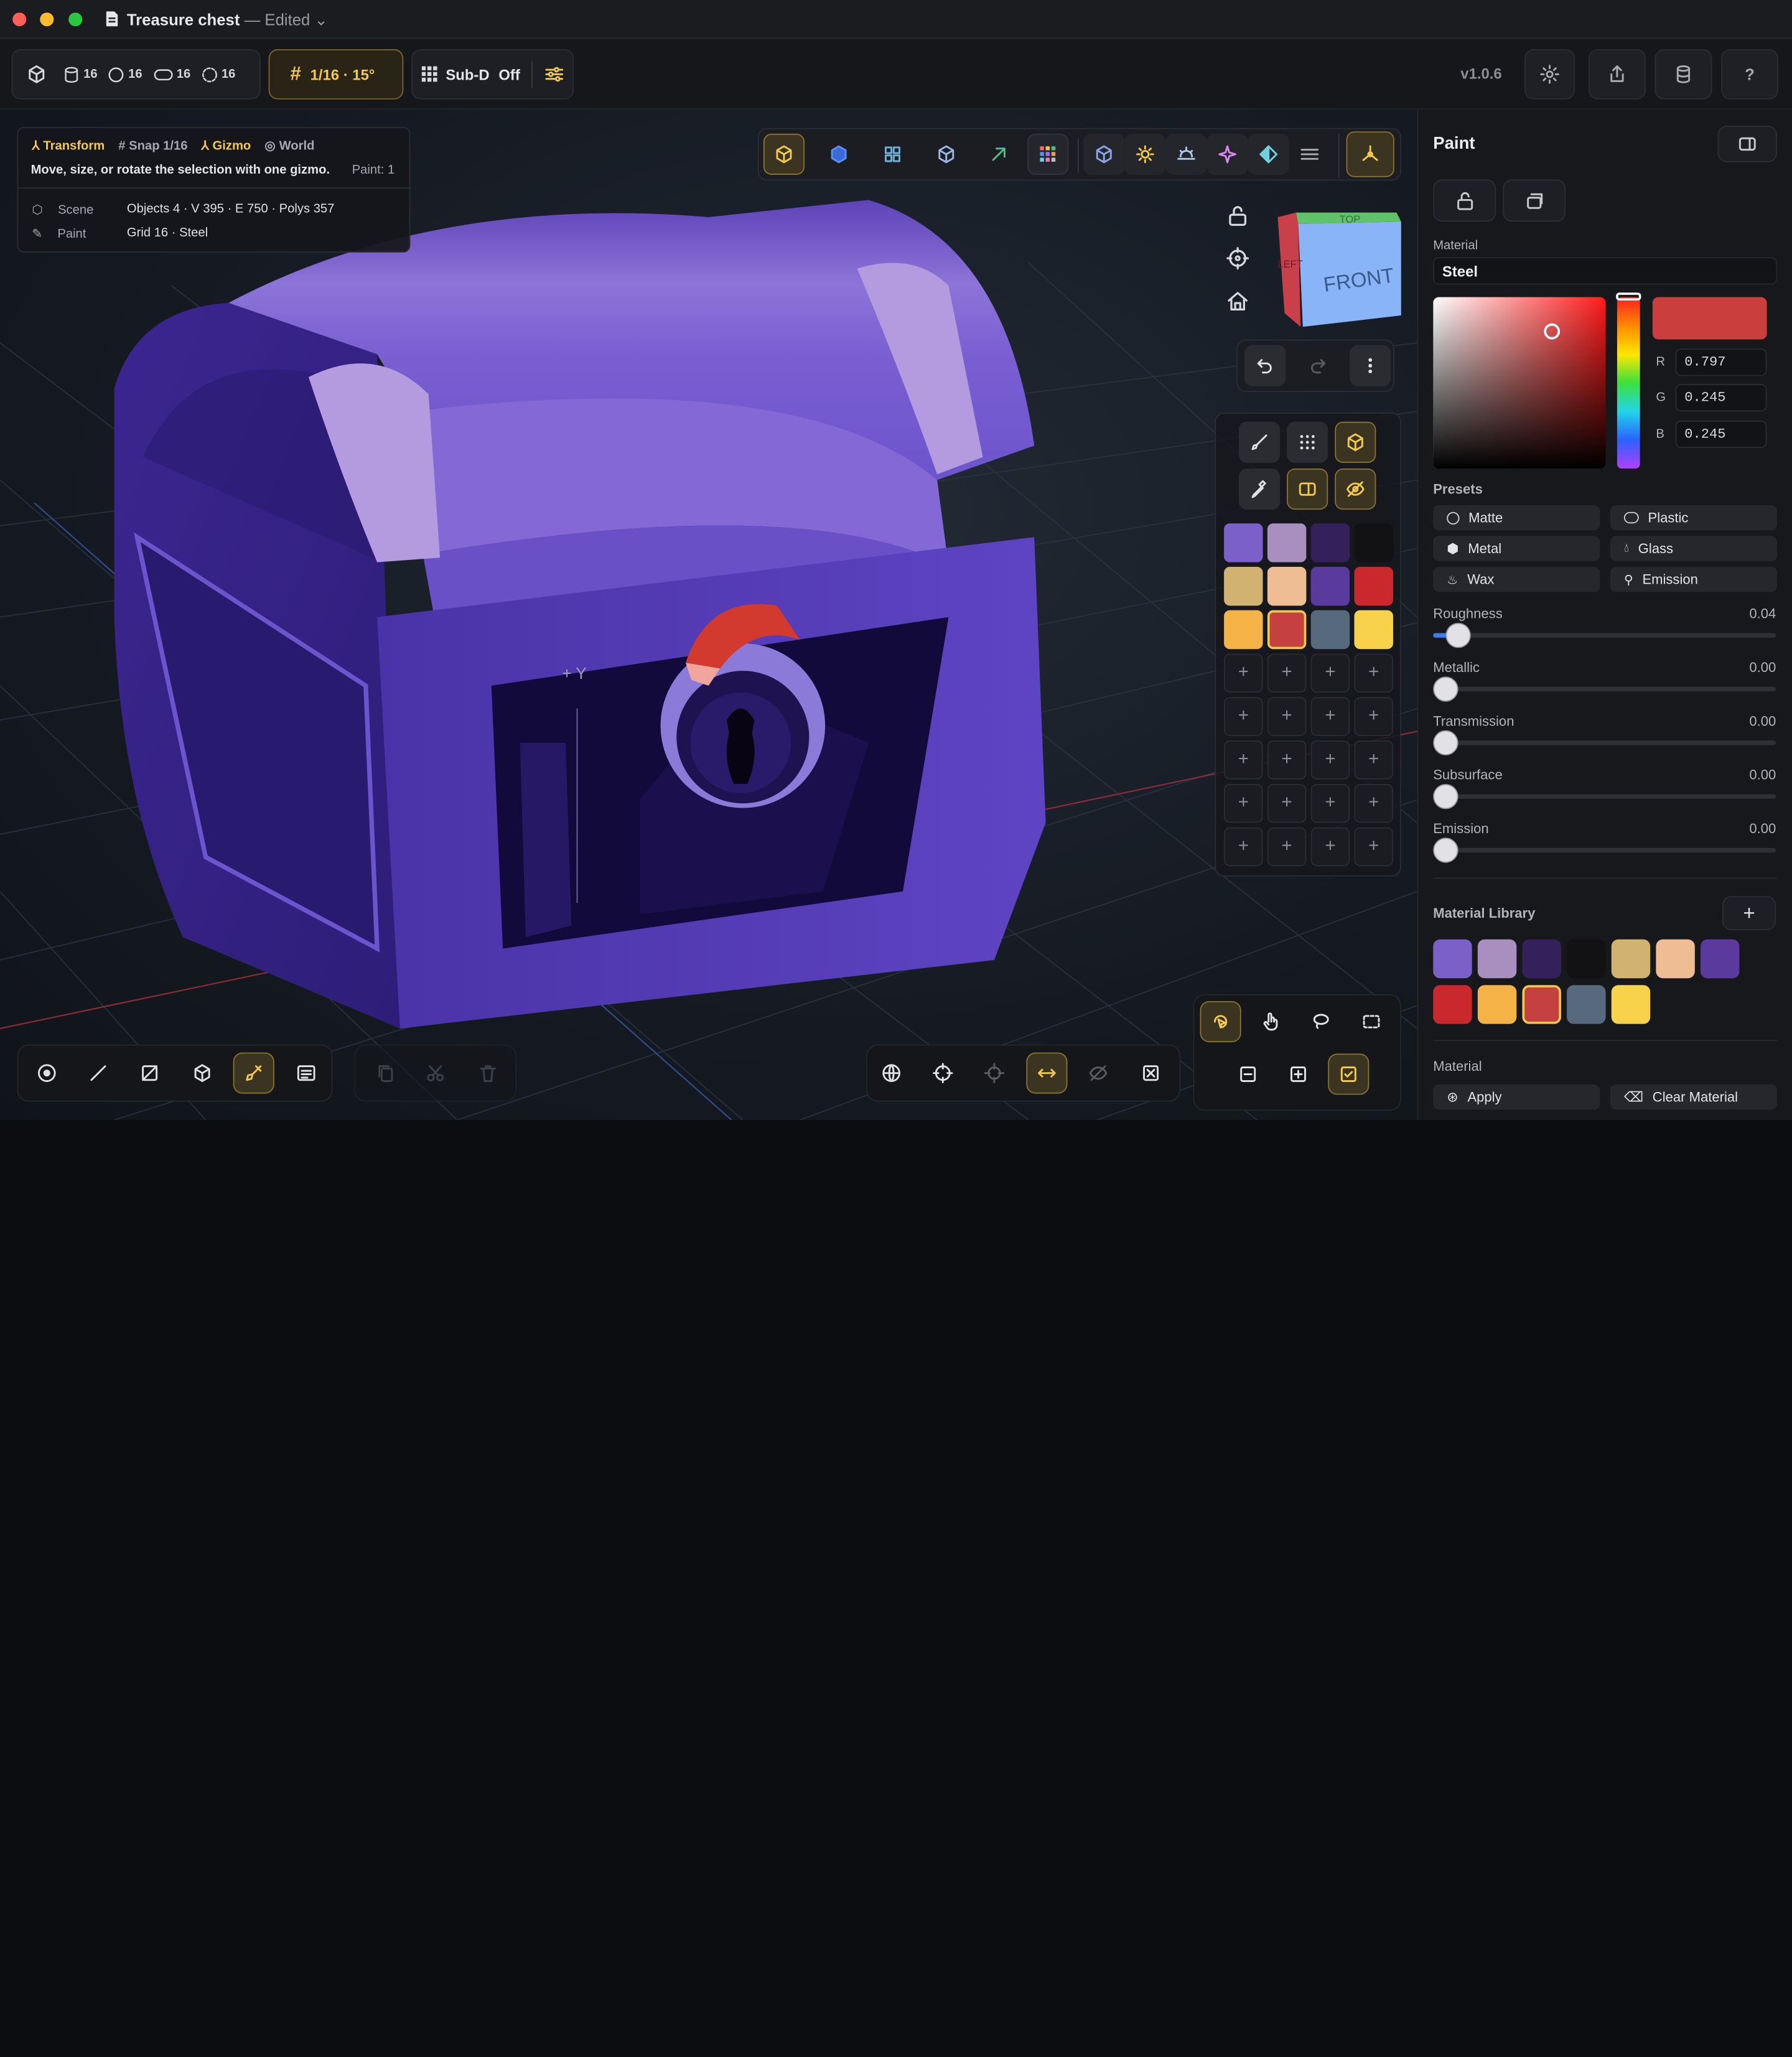 The image size is (1792, 2057). Describe the element at coordinates (436, 1073) in the screenshot. I see `cut-button` at that location.